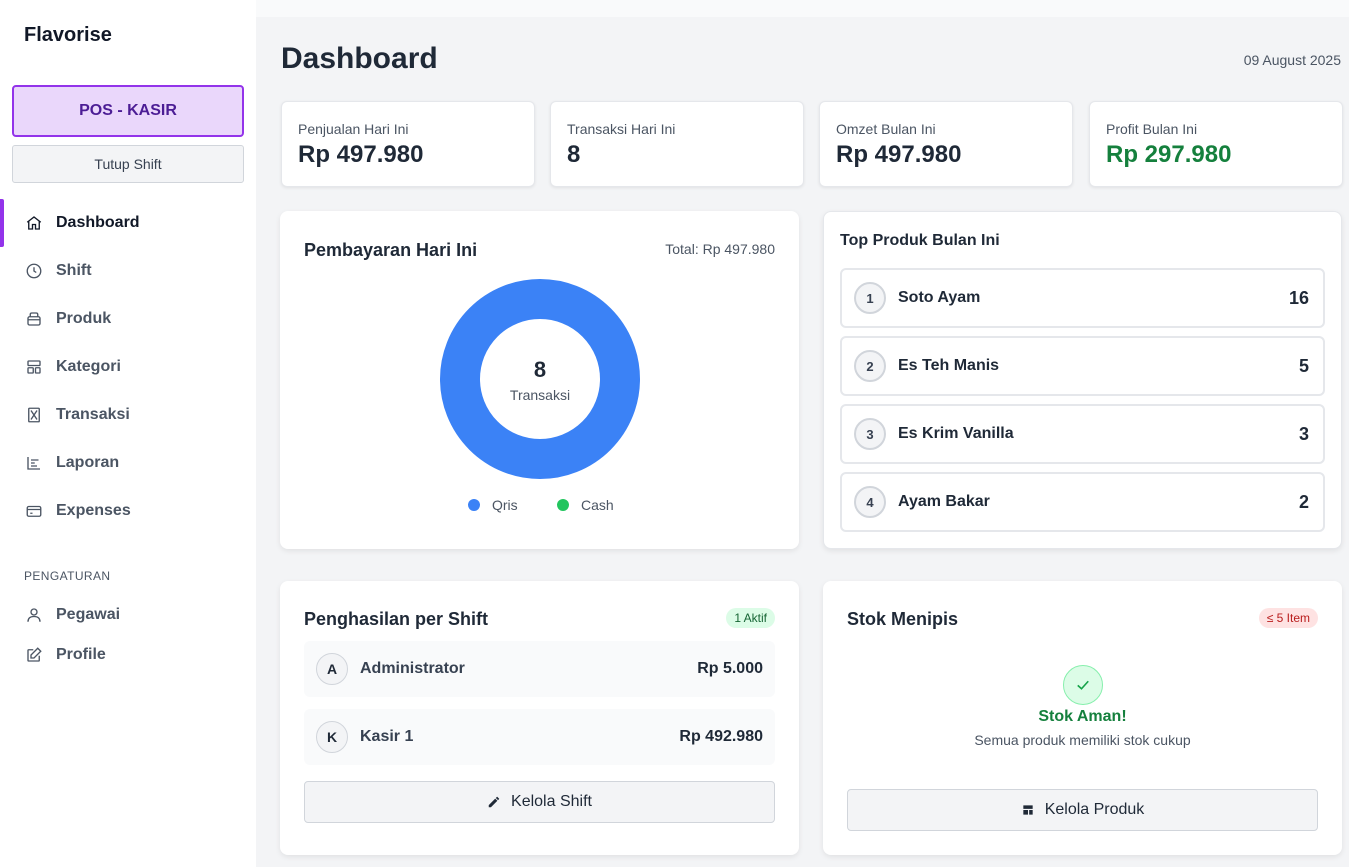  What do you see at coordinates (98, 222) in the screenshot?
I see `sidebar-item-label: Dashboard` at bounding box center [98, 222].